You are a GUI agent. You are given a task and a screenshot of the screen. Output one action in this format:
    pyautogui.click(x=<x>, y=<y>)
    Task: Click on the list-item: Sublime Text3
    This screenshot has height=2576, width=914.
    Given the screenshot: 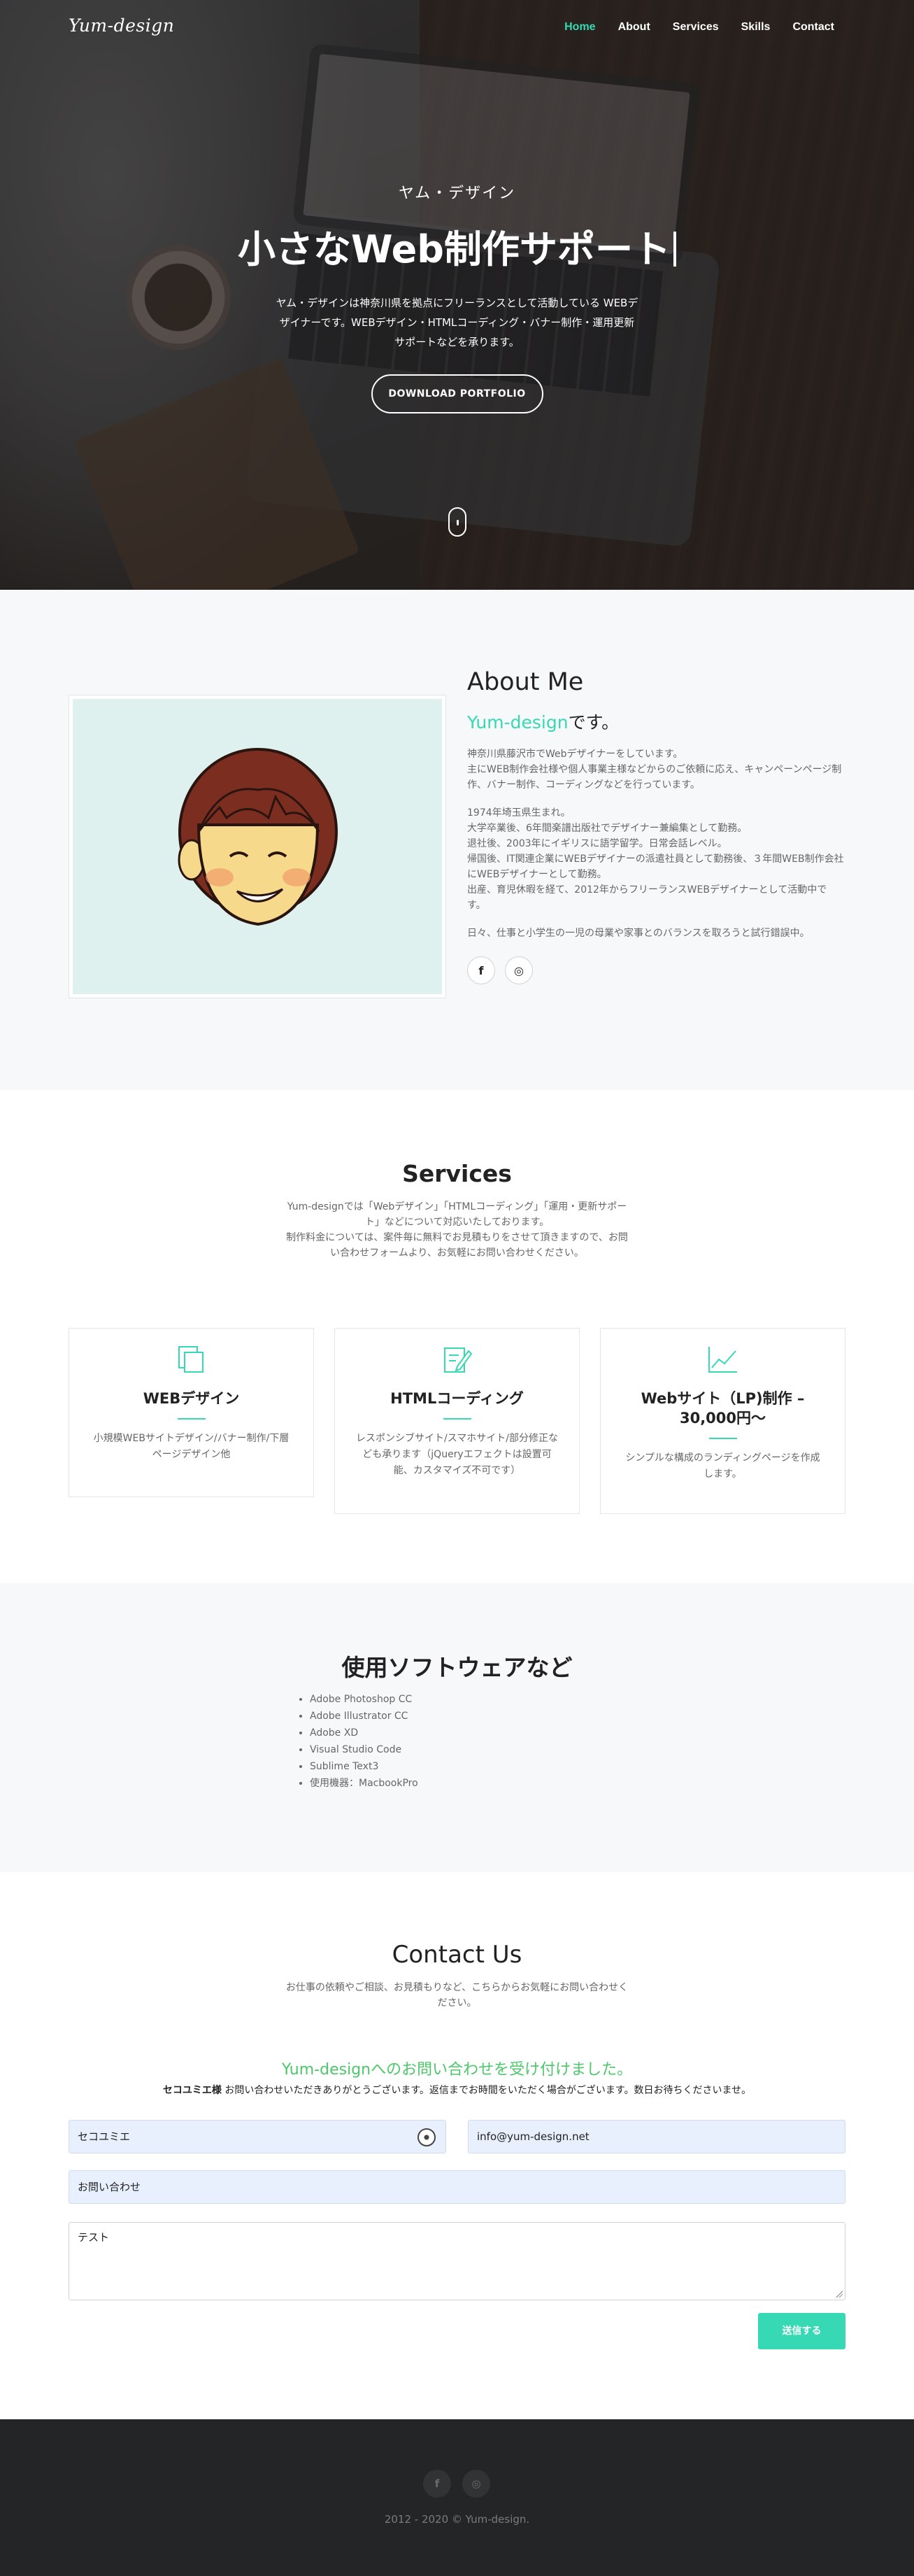 What is the action you would take?
    pyautogui.click(x=364, y=1766)
    